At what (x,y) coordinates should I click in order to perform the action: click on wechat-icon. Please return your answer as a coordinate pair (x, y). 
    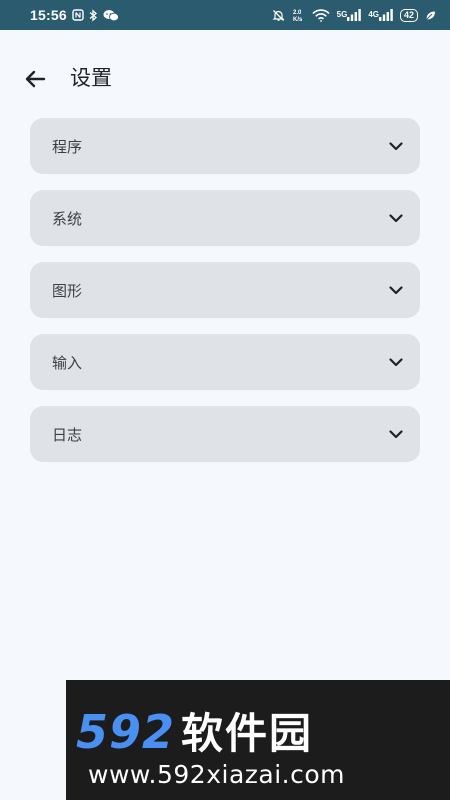
    Looking at the image, I should click on (111, 15).